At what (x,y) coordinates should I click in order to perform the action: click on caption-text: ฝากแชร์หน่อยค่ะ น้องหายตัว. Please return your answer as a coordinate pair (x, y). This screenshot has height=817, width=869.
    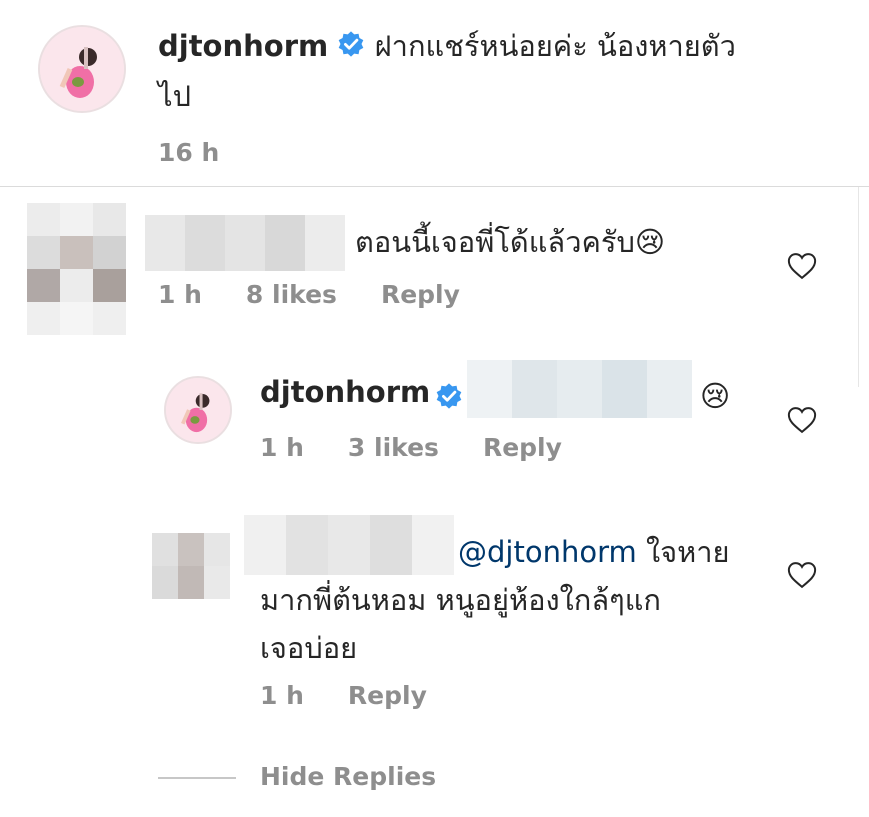
    Looking at the image, I should click on (555, 46).